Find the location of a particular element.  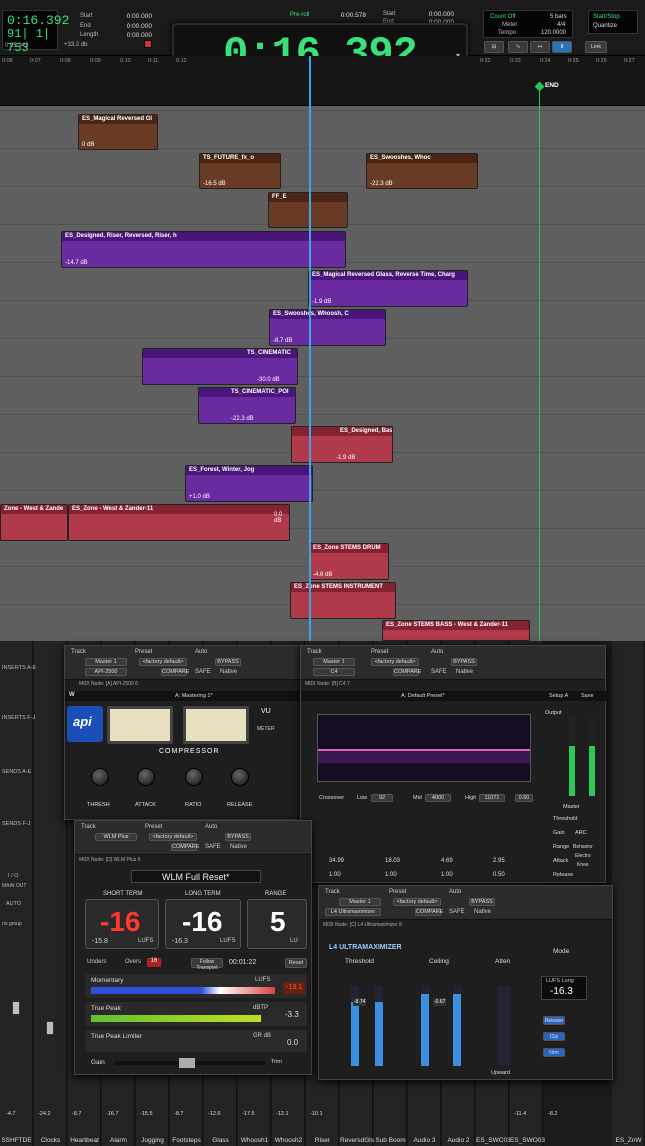

low-value: 92 is located at coordinates (382, 798).